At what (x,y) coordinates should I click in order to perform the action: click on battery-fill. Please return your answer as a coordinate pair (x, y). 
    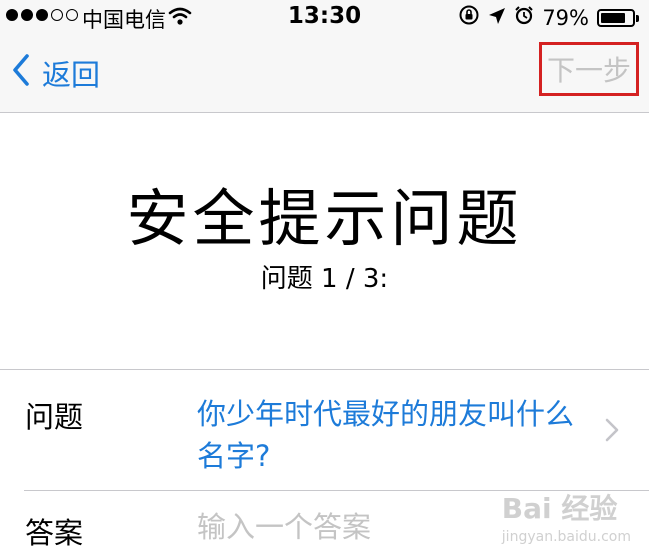
    Looking at the image, I should click on (613, 17).